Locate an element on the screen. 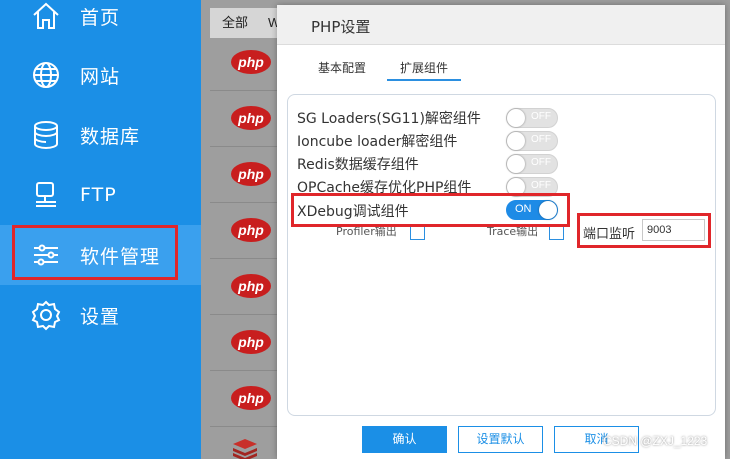 This screenshot has height=459, width=730. highlight-box-xdebug is located at coordinates (430, 210).